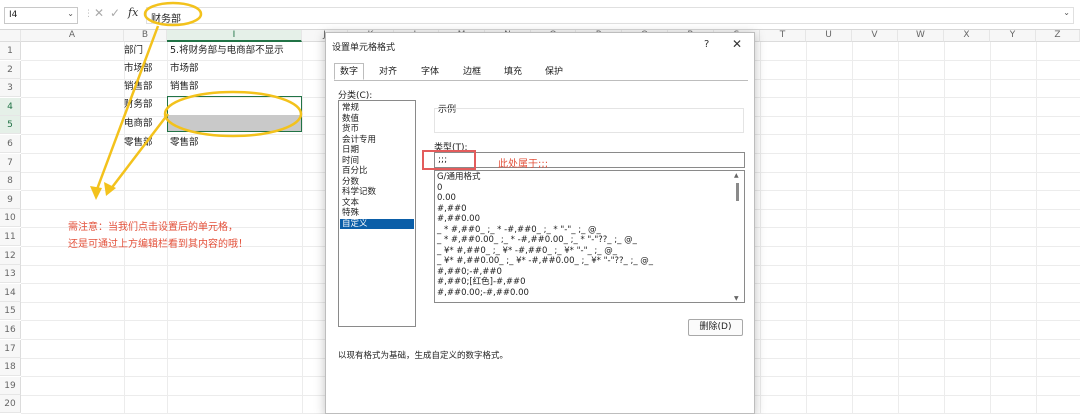  I want to click on row-header-8: 8, so click(10, 181).